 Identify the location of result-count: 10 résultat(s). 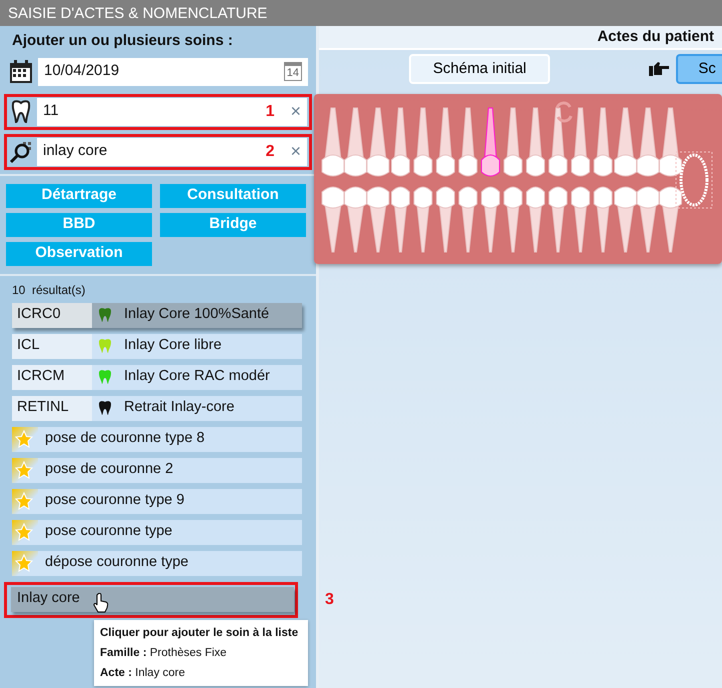
(49, 290).